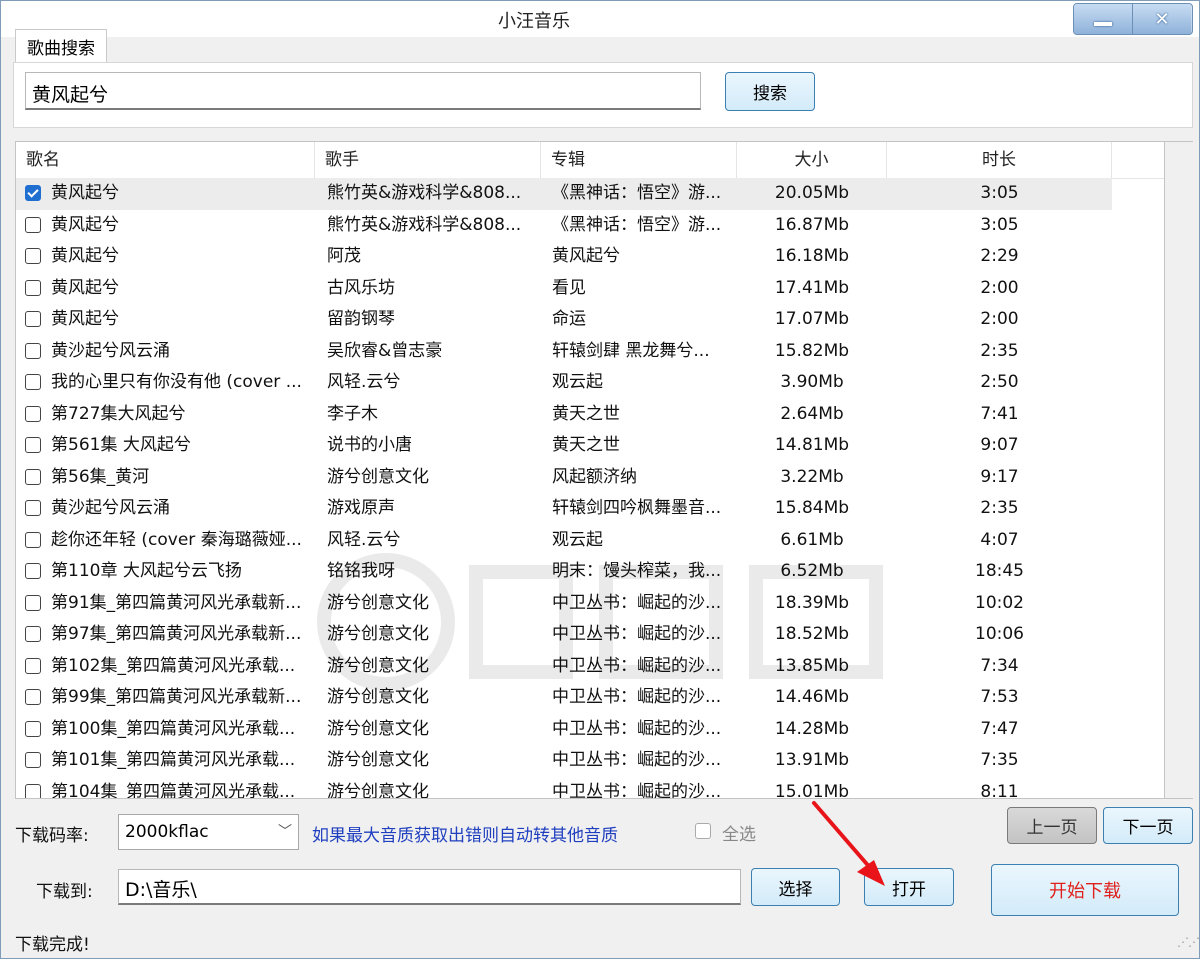  I want to click on table-row: 黄沙起兮风云涌 吴欣睿&曾志豪 轩辕剑肆 黑龙舞兮... 15.82Mb 2:35, so click(564, 352).